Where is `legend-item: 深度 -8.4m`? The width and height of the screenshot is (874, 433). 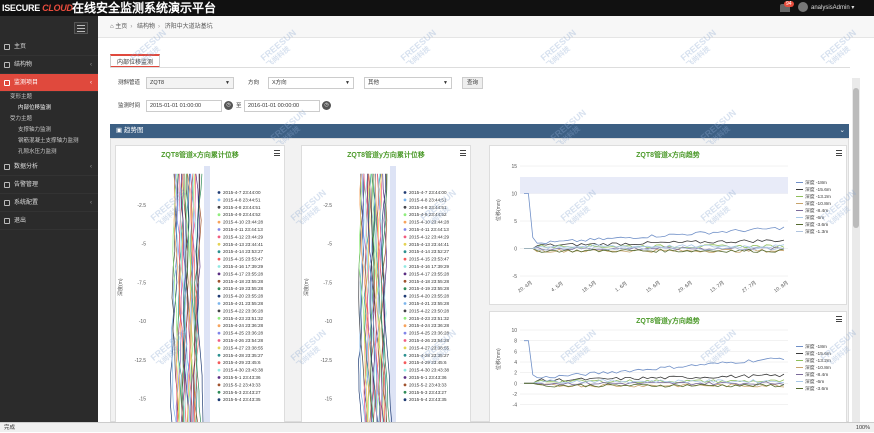 legend-item: 深度 -8.4m is located at coordinates (816, 210).